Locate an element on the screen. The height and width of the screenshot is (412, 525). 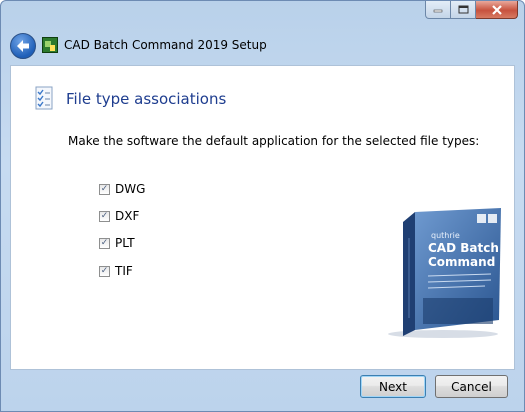
checklist-icon is located at coordinates (44, 98).